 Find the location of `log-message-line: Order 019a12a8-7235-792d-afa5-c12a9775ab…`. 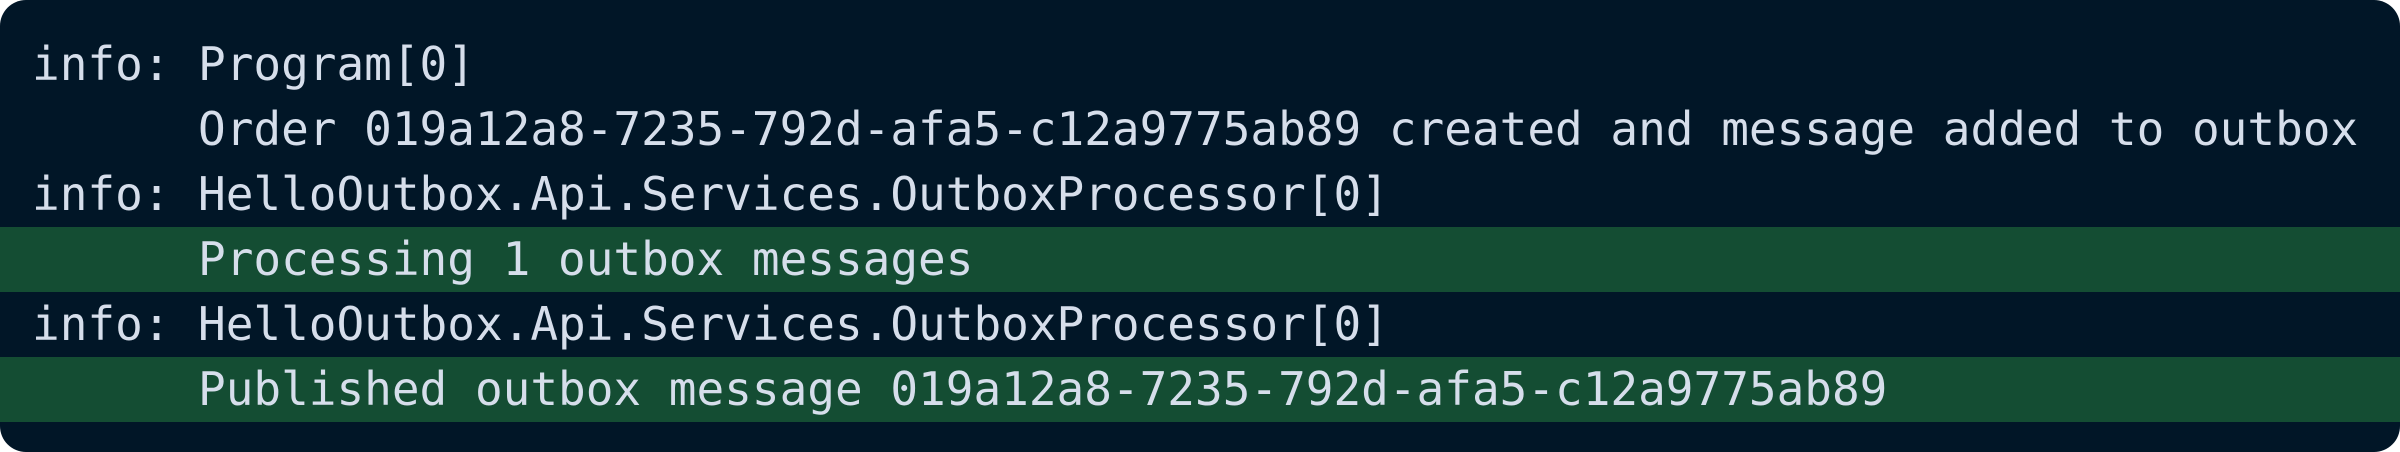

log-message-line: Order 019a12a8-7235-792d-afa5-c12a9775ab… is located at coordinates (1200, 129).